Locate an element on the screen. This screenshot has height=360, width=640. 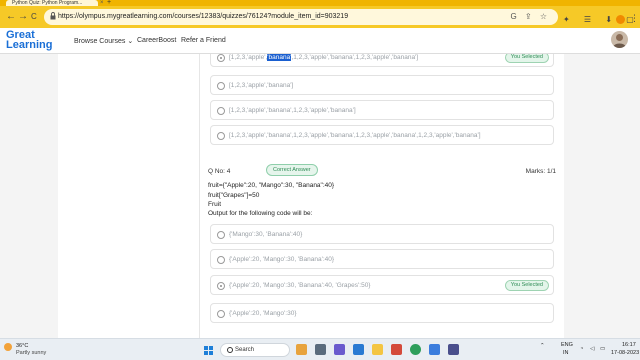
question-code-line: Fruit is located at coordinates (214, 204).